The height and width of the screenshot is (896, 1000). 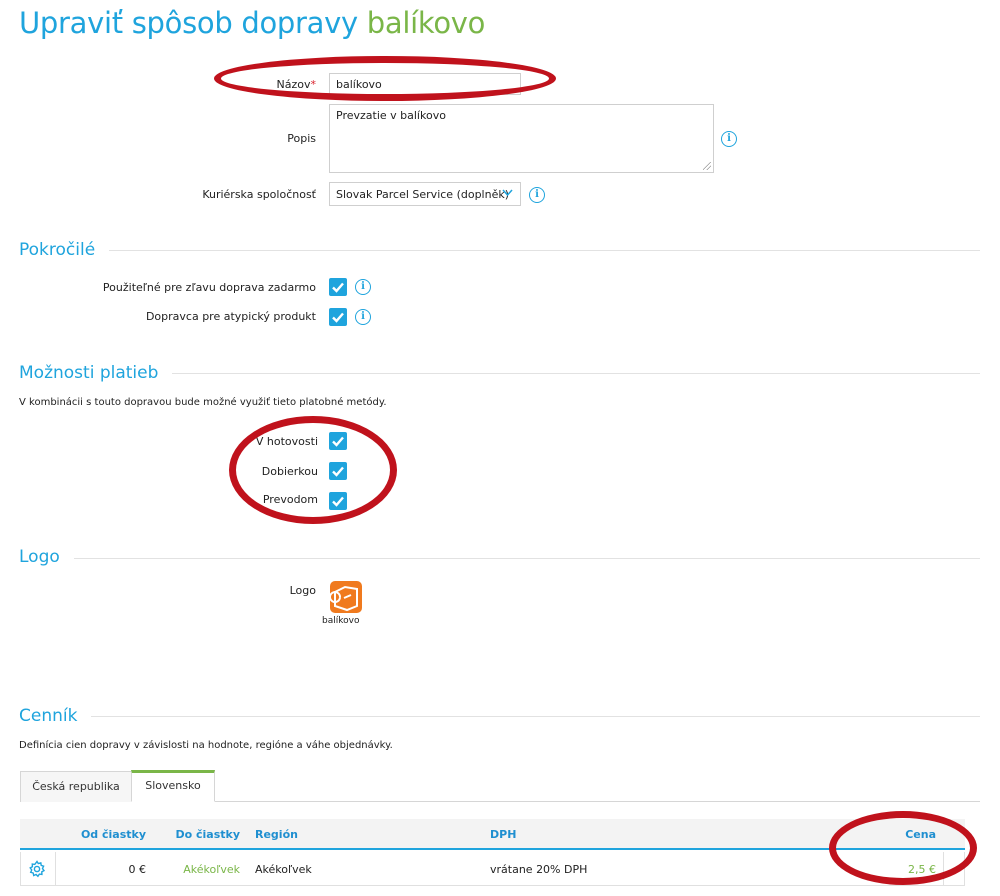 What do you see at coordinates (55, 869) in the screenshot?
I see `column-divider` at bounding box center [55, 869].